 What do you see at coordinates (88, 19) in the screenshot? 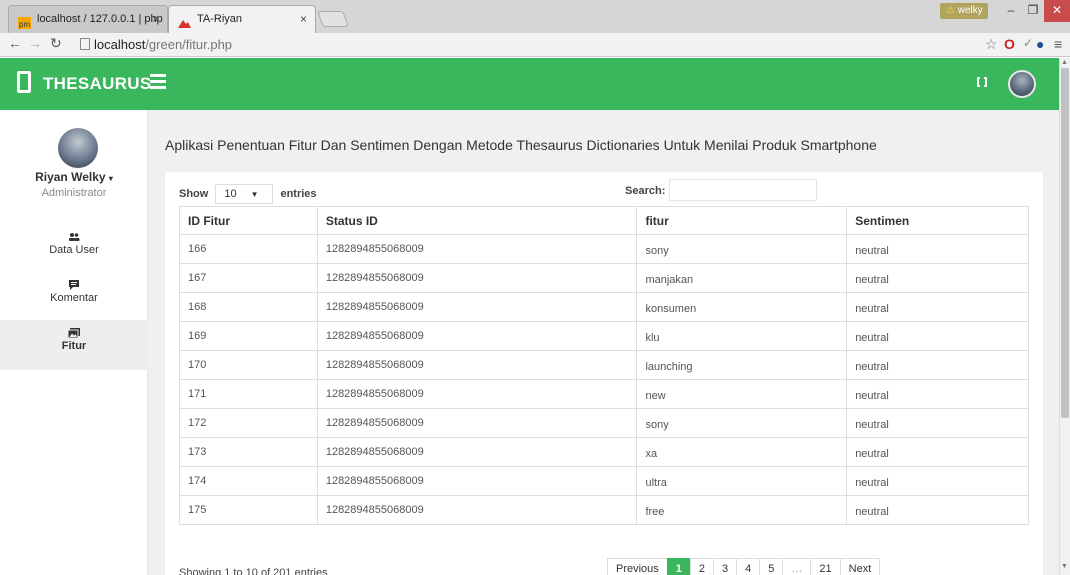
I see `browser-tab-phpmyadmin: pm localhost / 127.0.0.1 | php ×` at bounding box center [88, 19].